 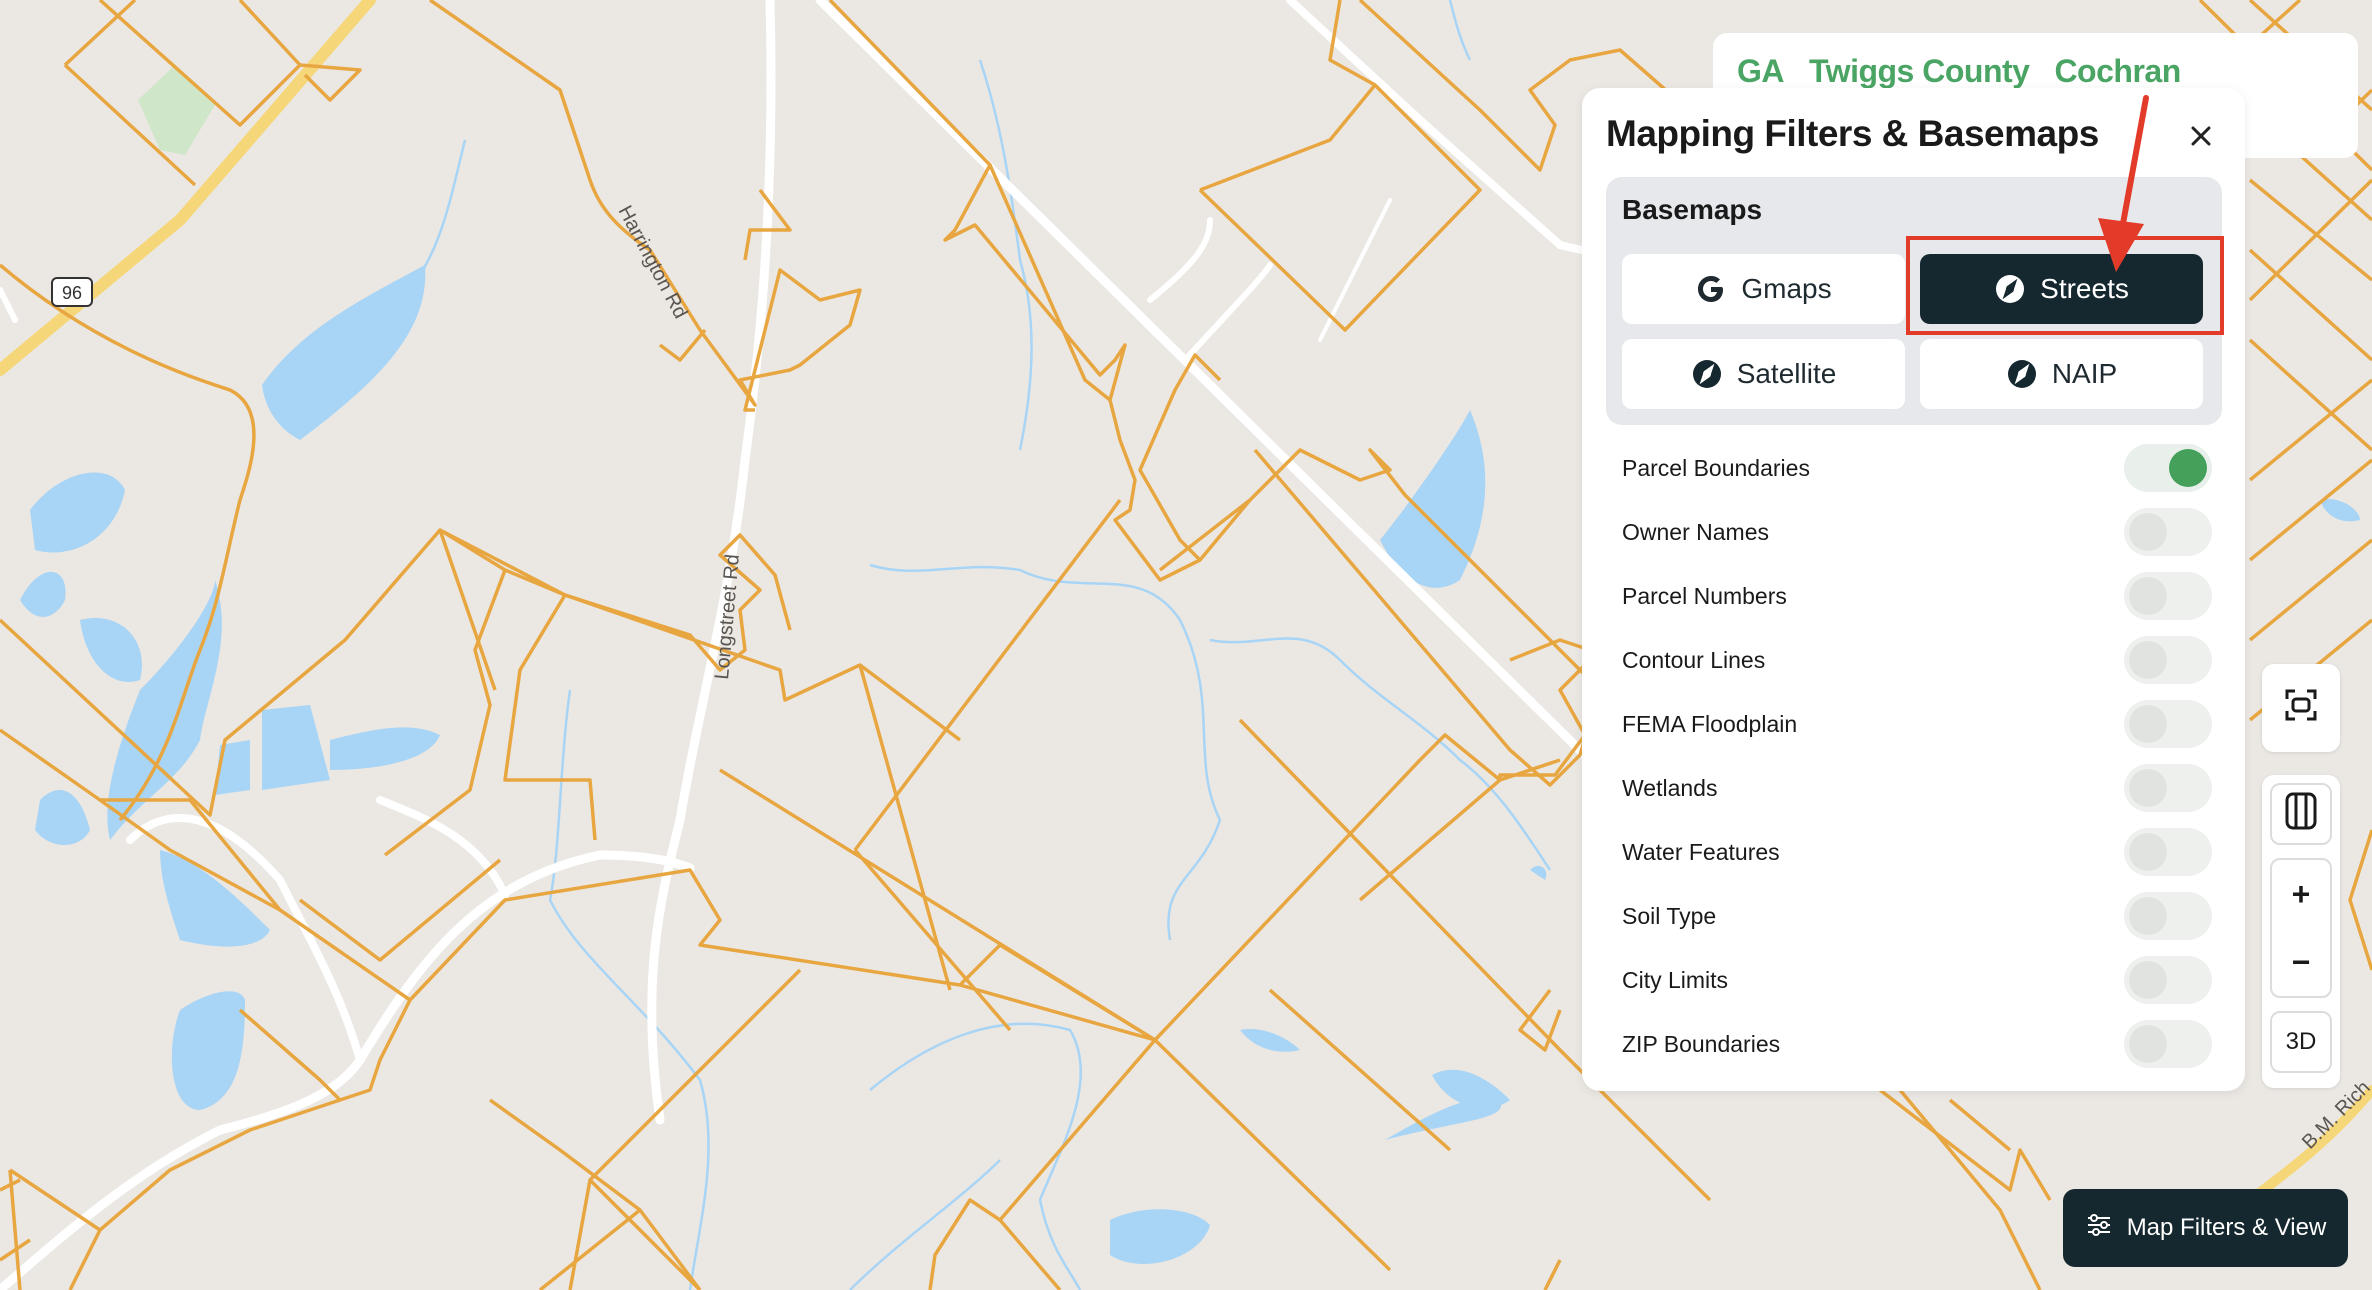 What do you see at coordinates (1917, 660) in the screenshot?
I see `layer-row-contour-lines: Contour Lines` at bounding box center [1917, 660].